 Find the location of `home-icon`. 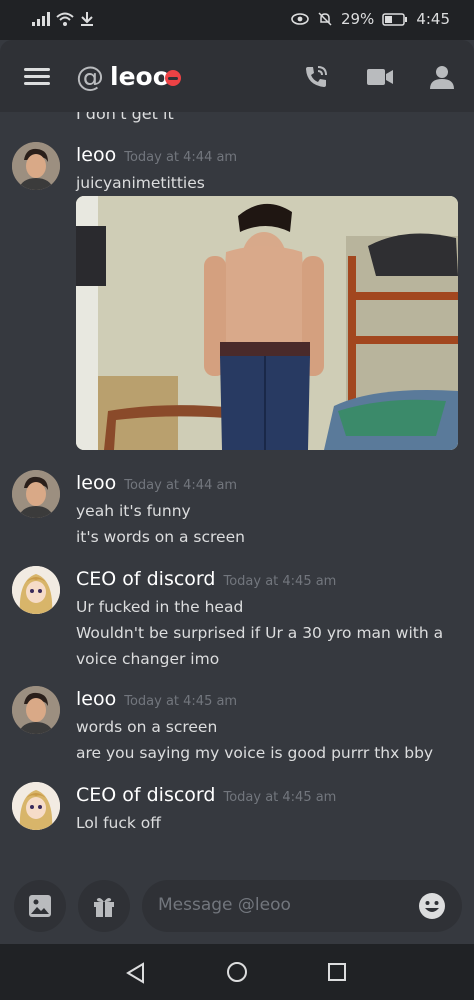

home-icon is located at coordinates (237, 972).